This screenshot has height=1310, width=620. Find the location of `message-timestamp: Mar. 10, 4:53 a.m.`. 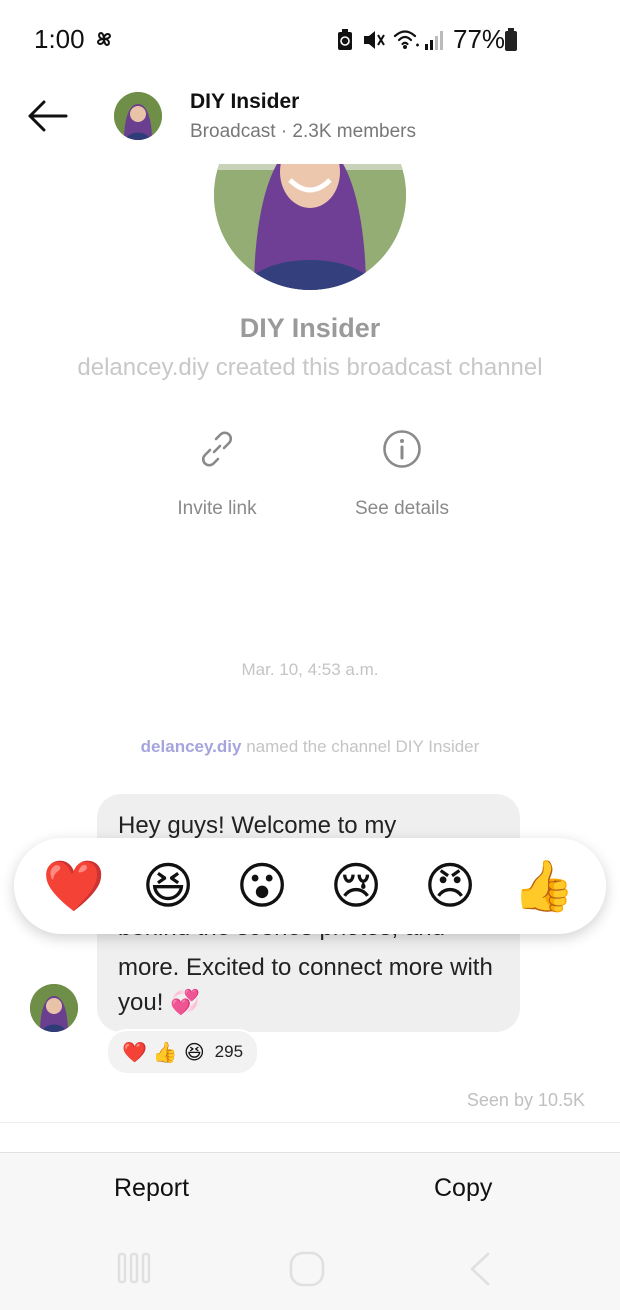

message-timestamp: Mar. 10, 4:53 a.m. is located at coordinates (310, 669).